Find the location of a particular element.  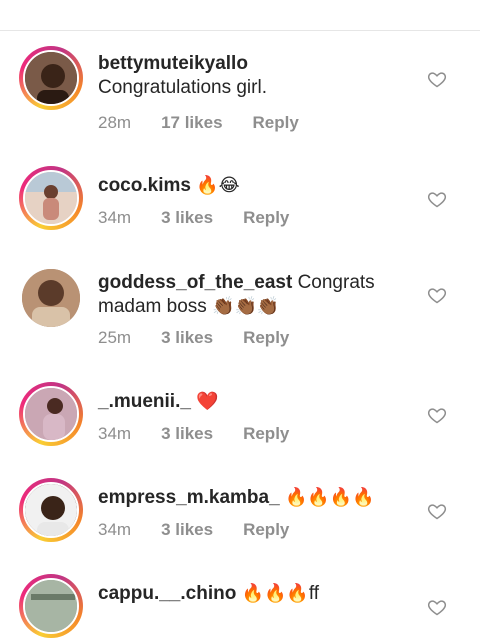

comment-username: _.muenii._ is located at coordinates (144, 401).